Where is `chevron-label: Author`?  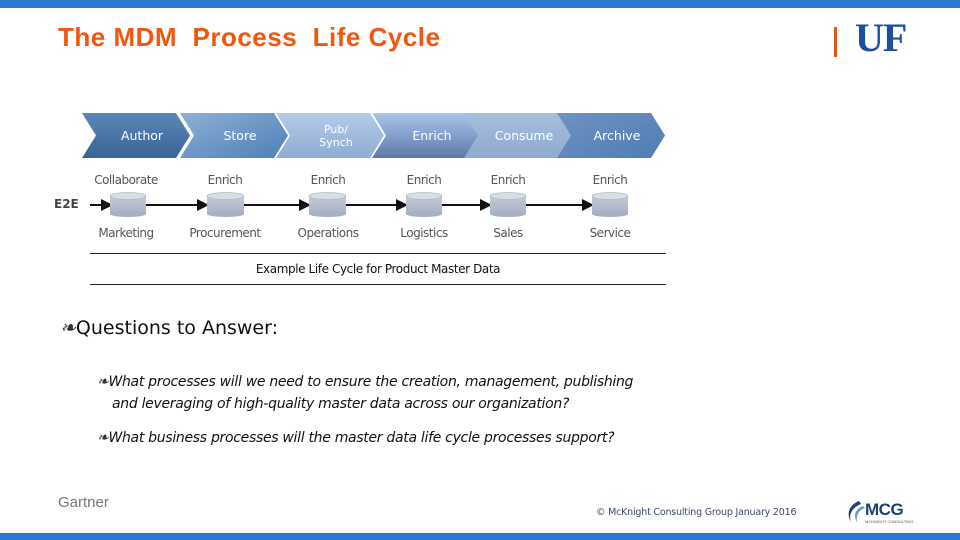 chevron-label: Author is located at coordinates (142, 135).